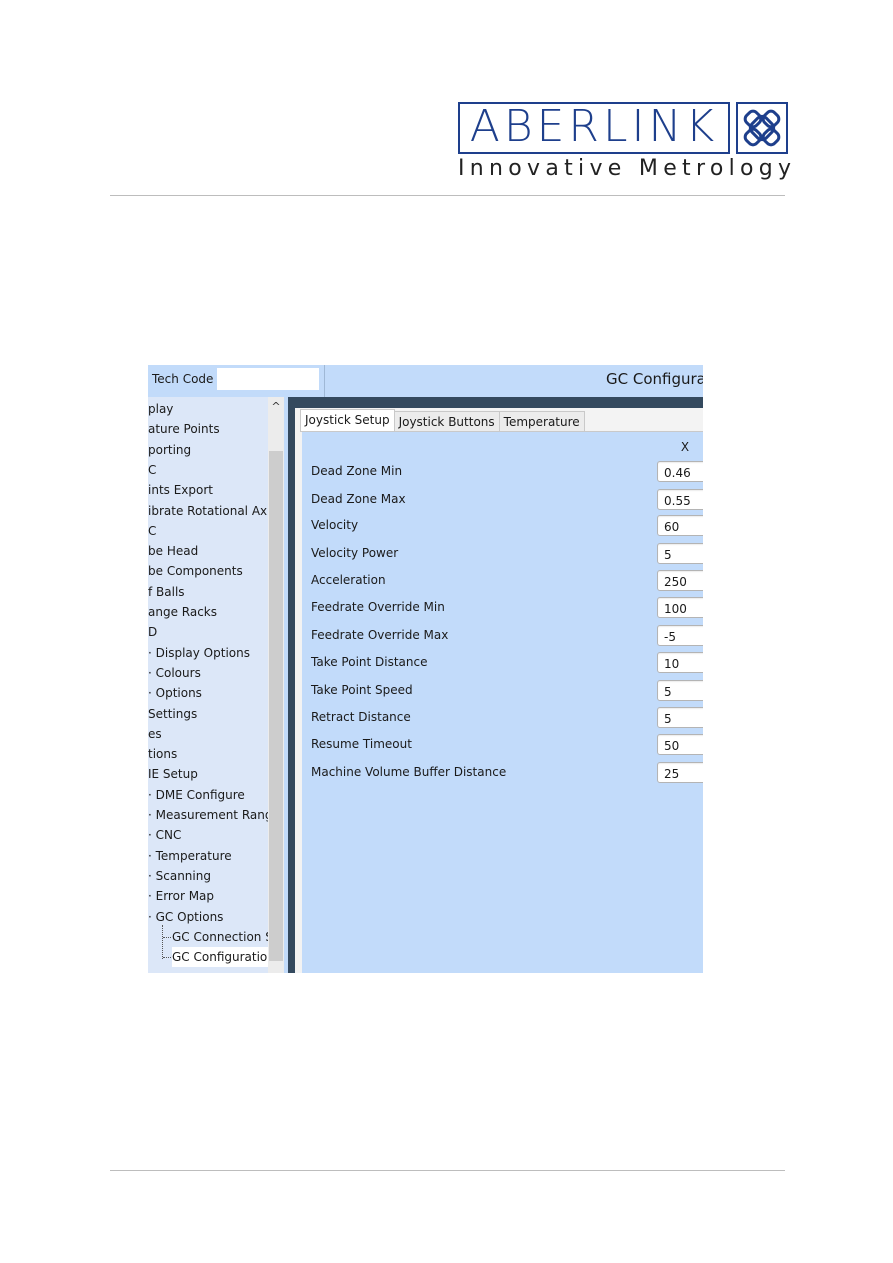  I want to click on tree-item: · Temperature, so click(190, 856).